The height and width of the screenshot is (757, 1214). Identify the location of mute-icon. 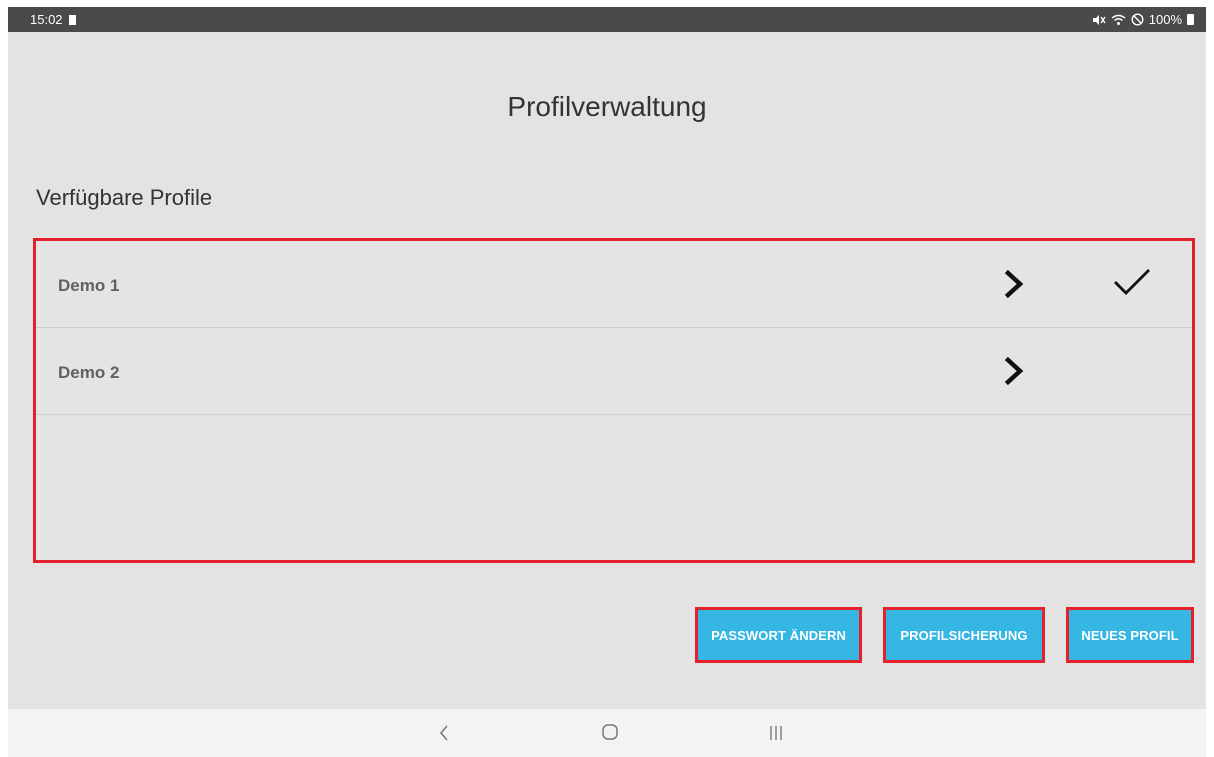
(1099, 19).